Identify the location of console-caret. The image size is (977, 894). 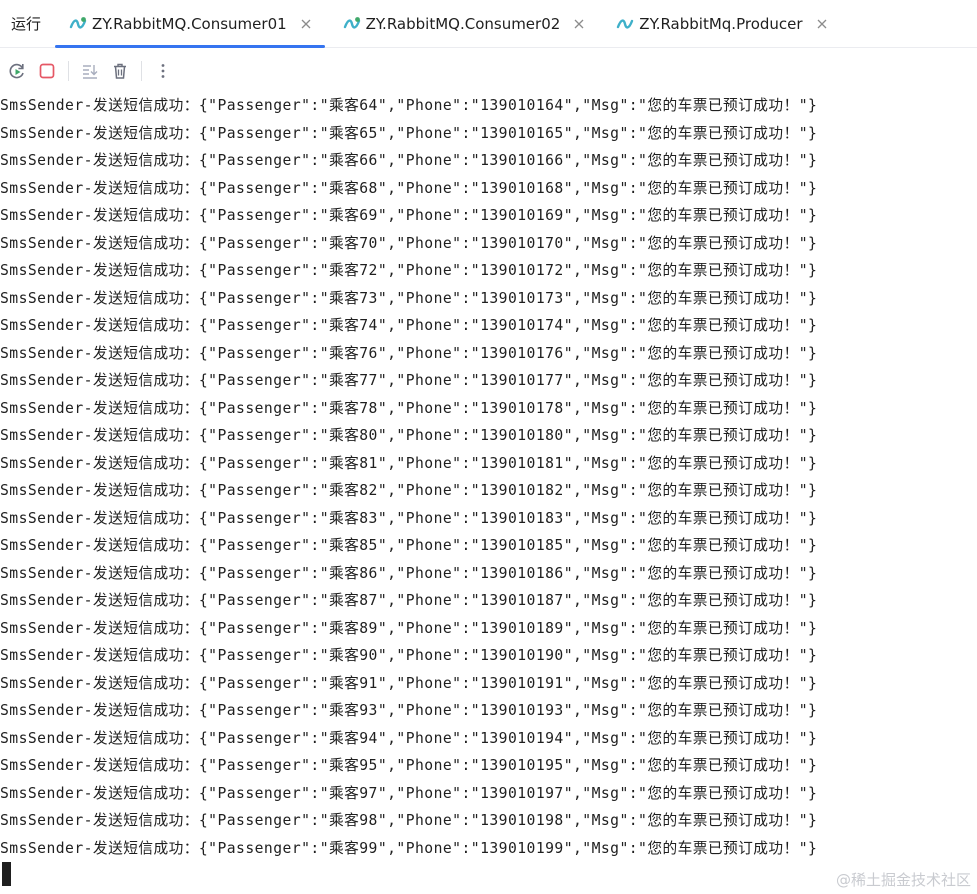
(6, 874).